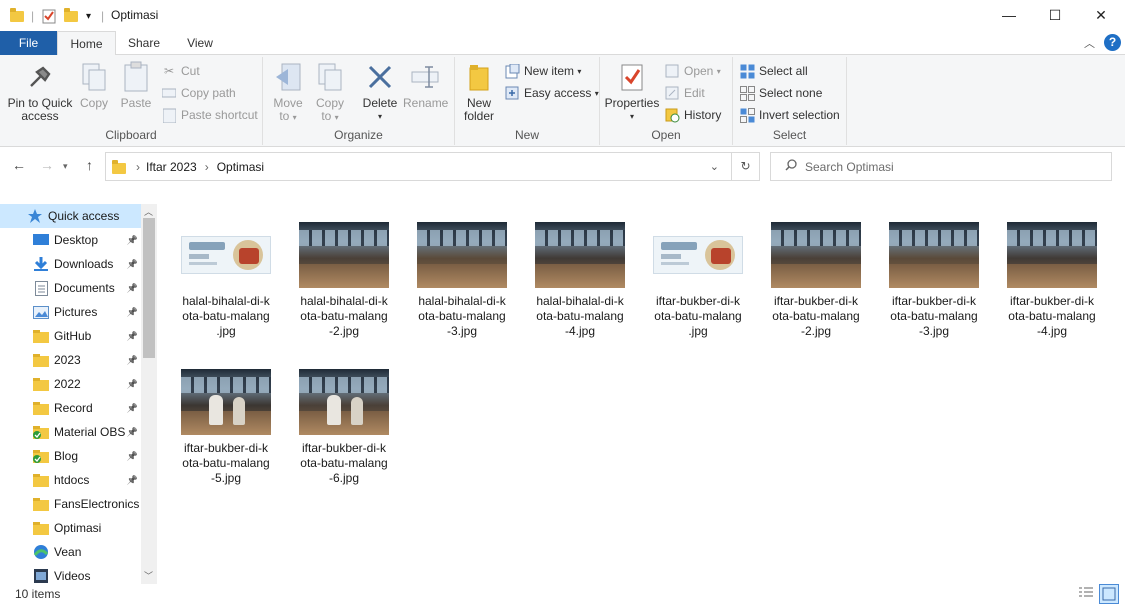 This screenshot has height=606, width=1125. What do you see at coordinates (672, 115) in the screenshot?
I see `history-icon` at bounding box center [672, 115].